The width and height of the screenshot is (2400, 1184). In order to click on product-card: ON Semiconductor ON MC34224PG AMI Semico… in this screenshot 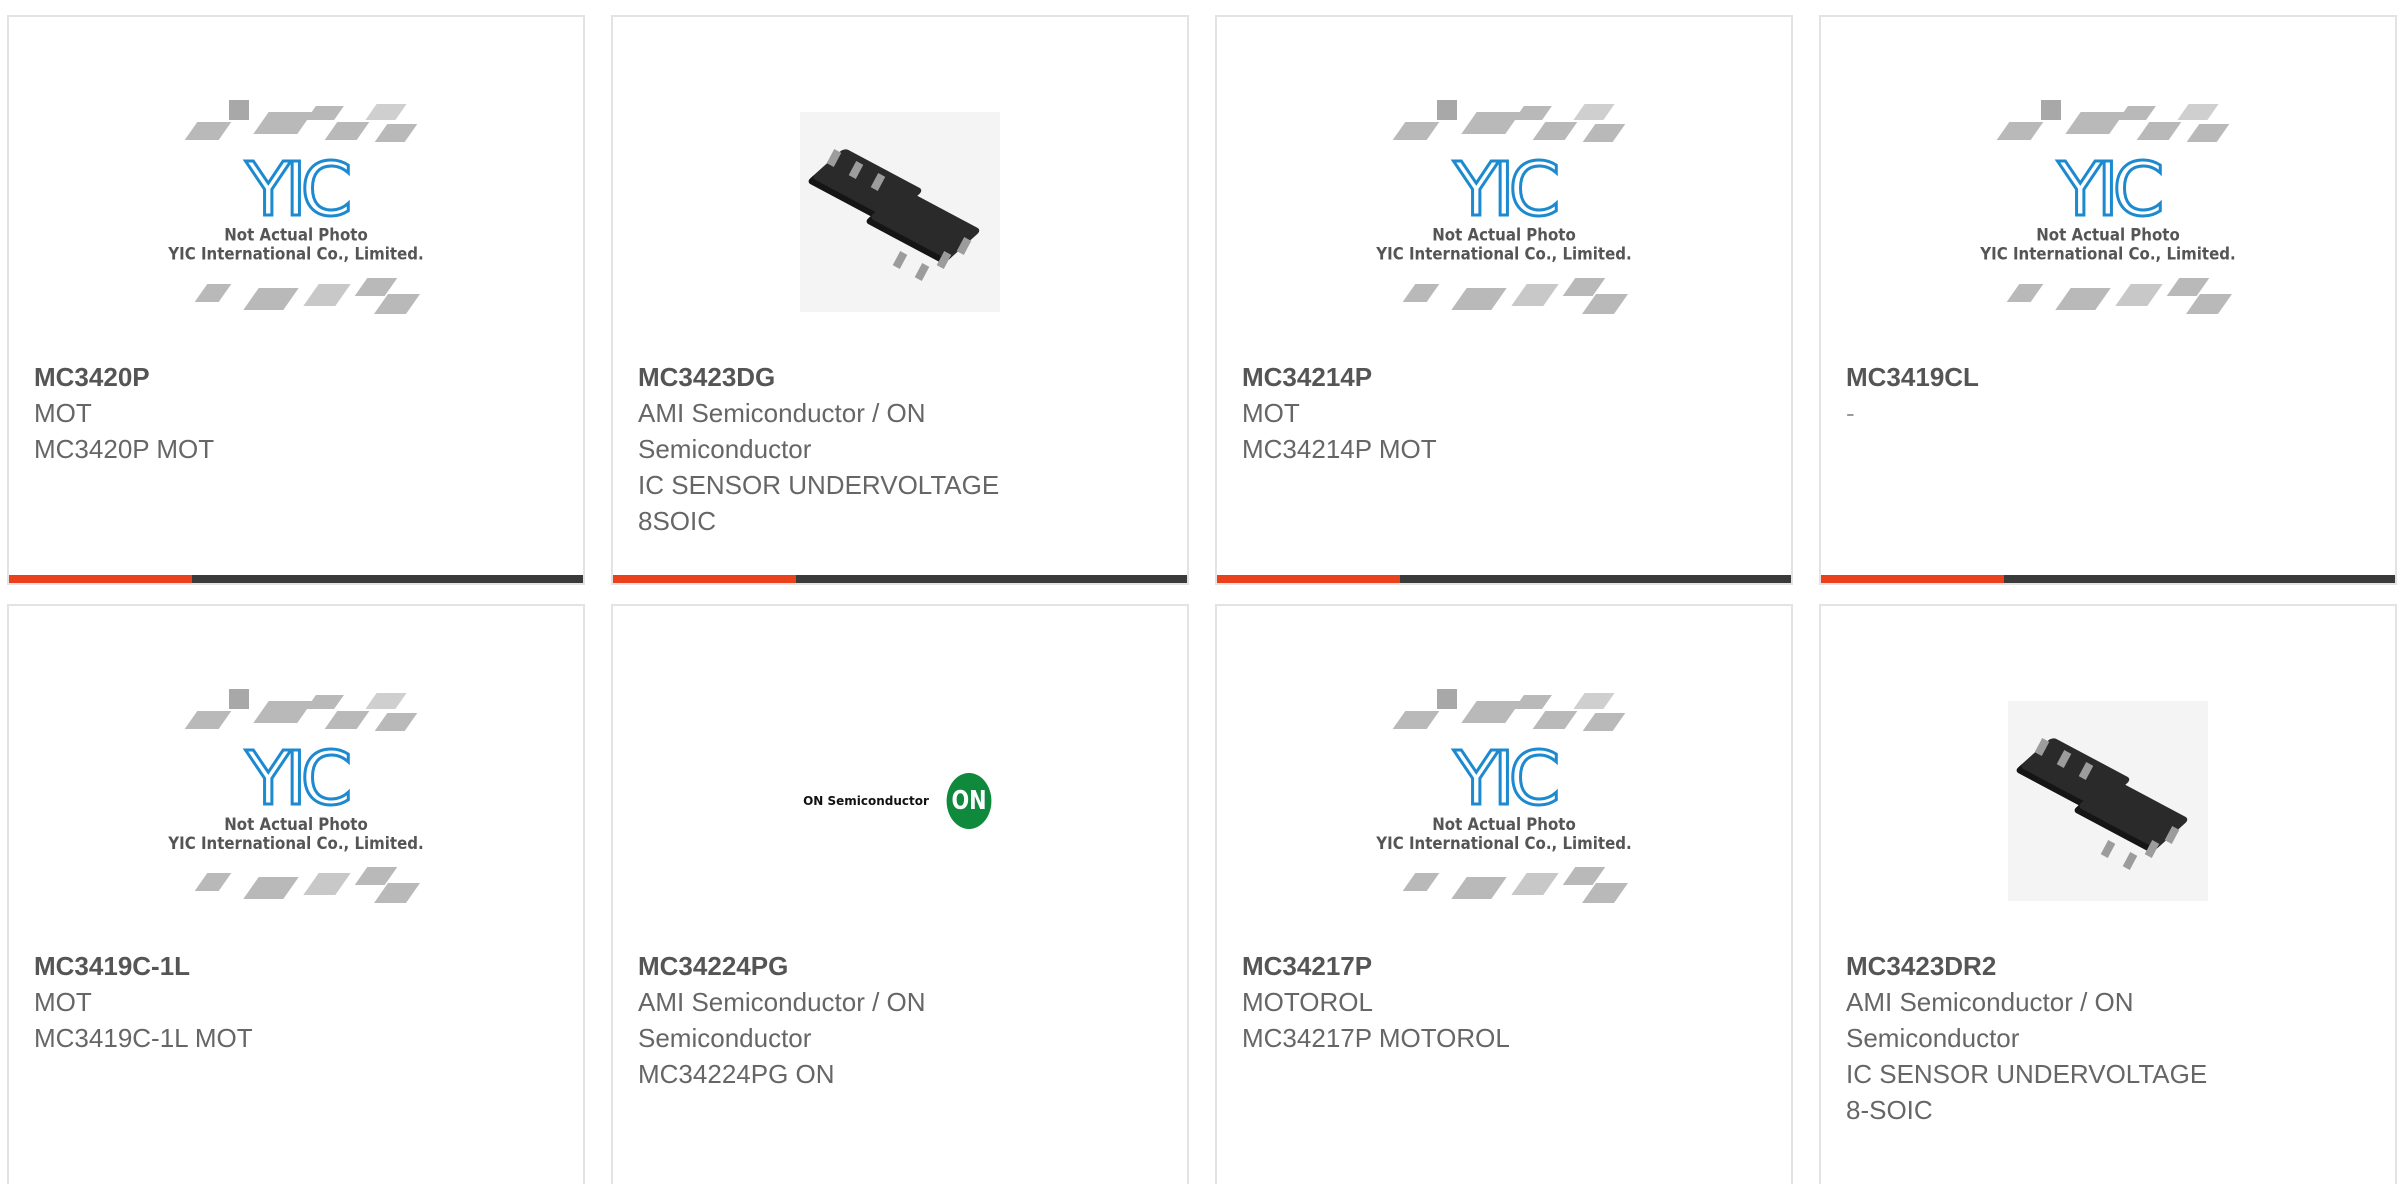, I will do `click(900, 894)`.